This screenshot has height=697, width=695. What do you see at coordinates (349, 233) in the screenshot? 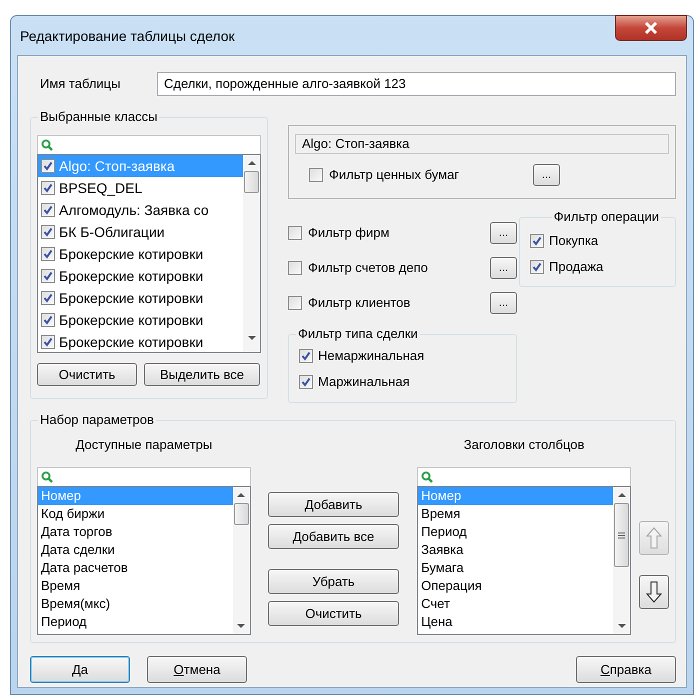
I see `checkbox-label: Фильтр фирм` at bounding box center [349, 233].